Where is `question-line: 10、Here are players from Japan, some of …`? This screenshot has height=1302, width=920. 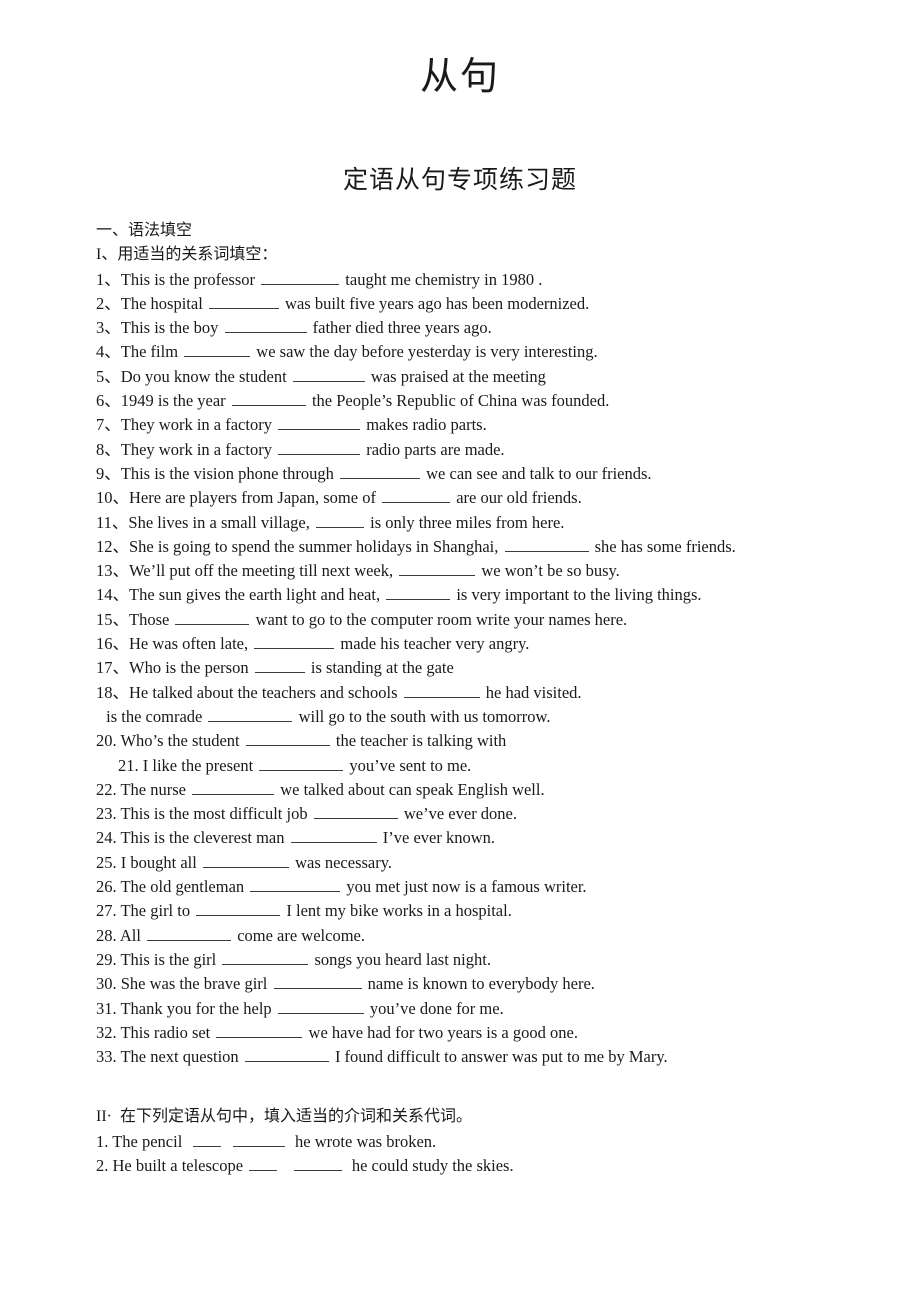
question-line: 10、Here are players from Japan, some of … is located at coordinates (488, 498).